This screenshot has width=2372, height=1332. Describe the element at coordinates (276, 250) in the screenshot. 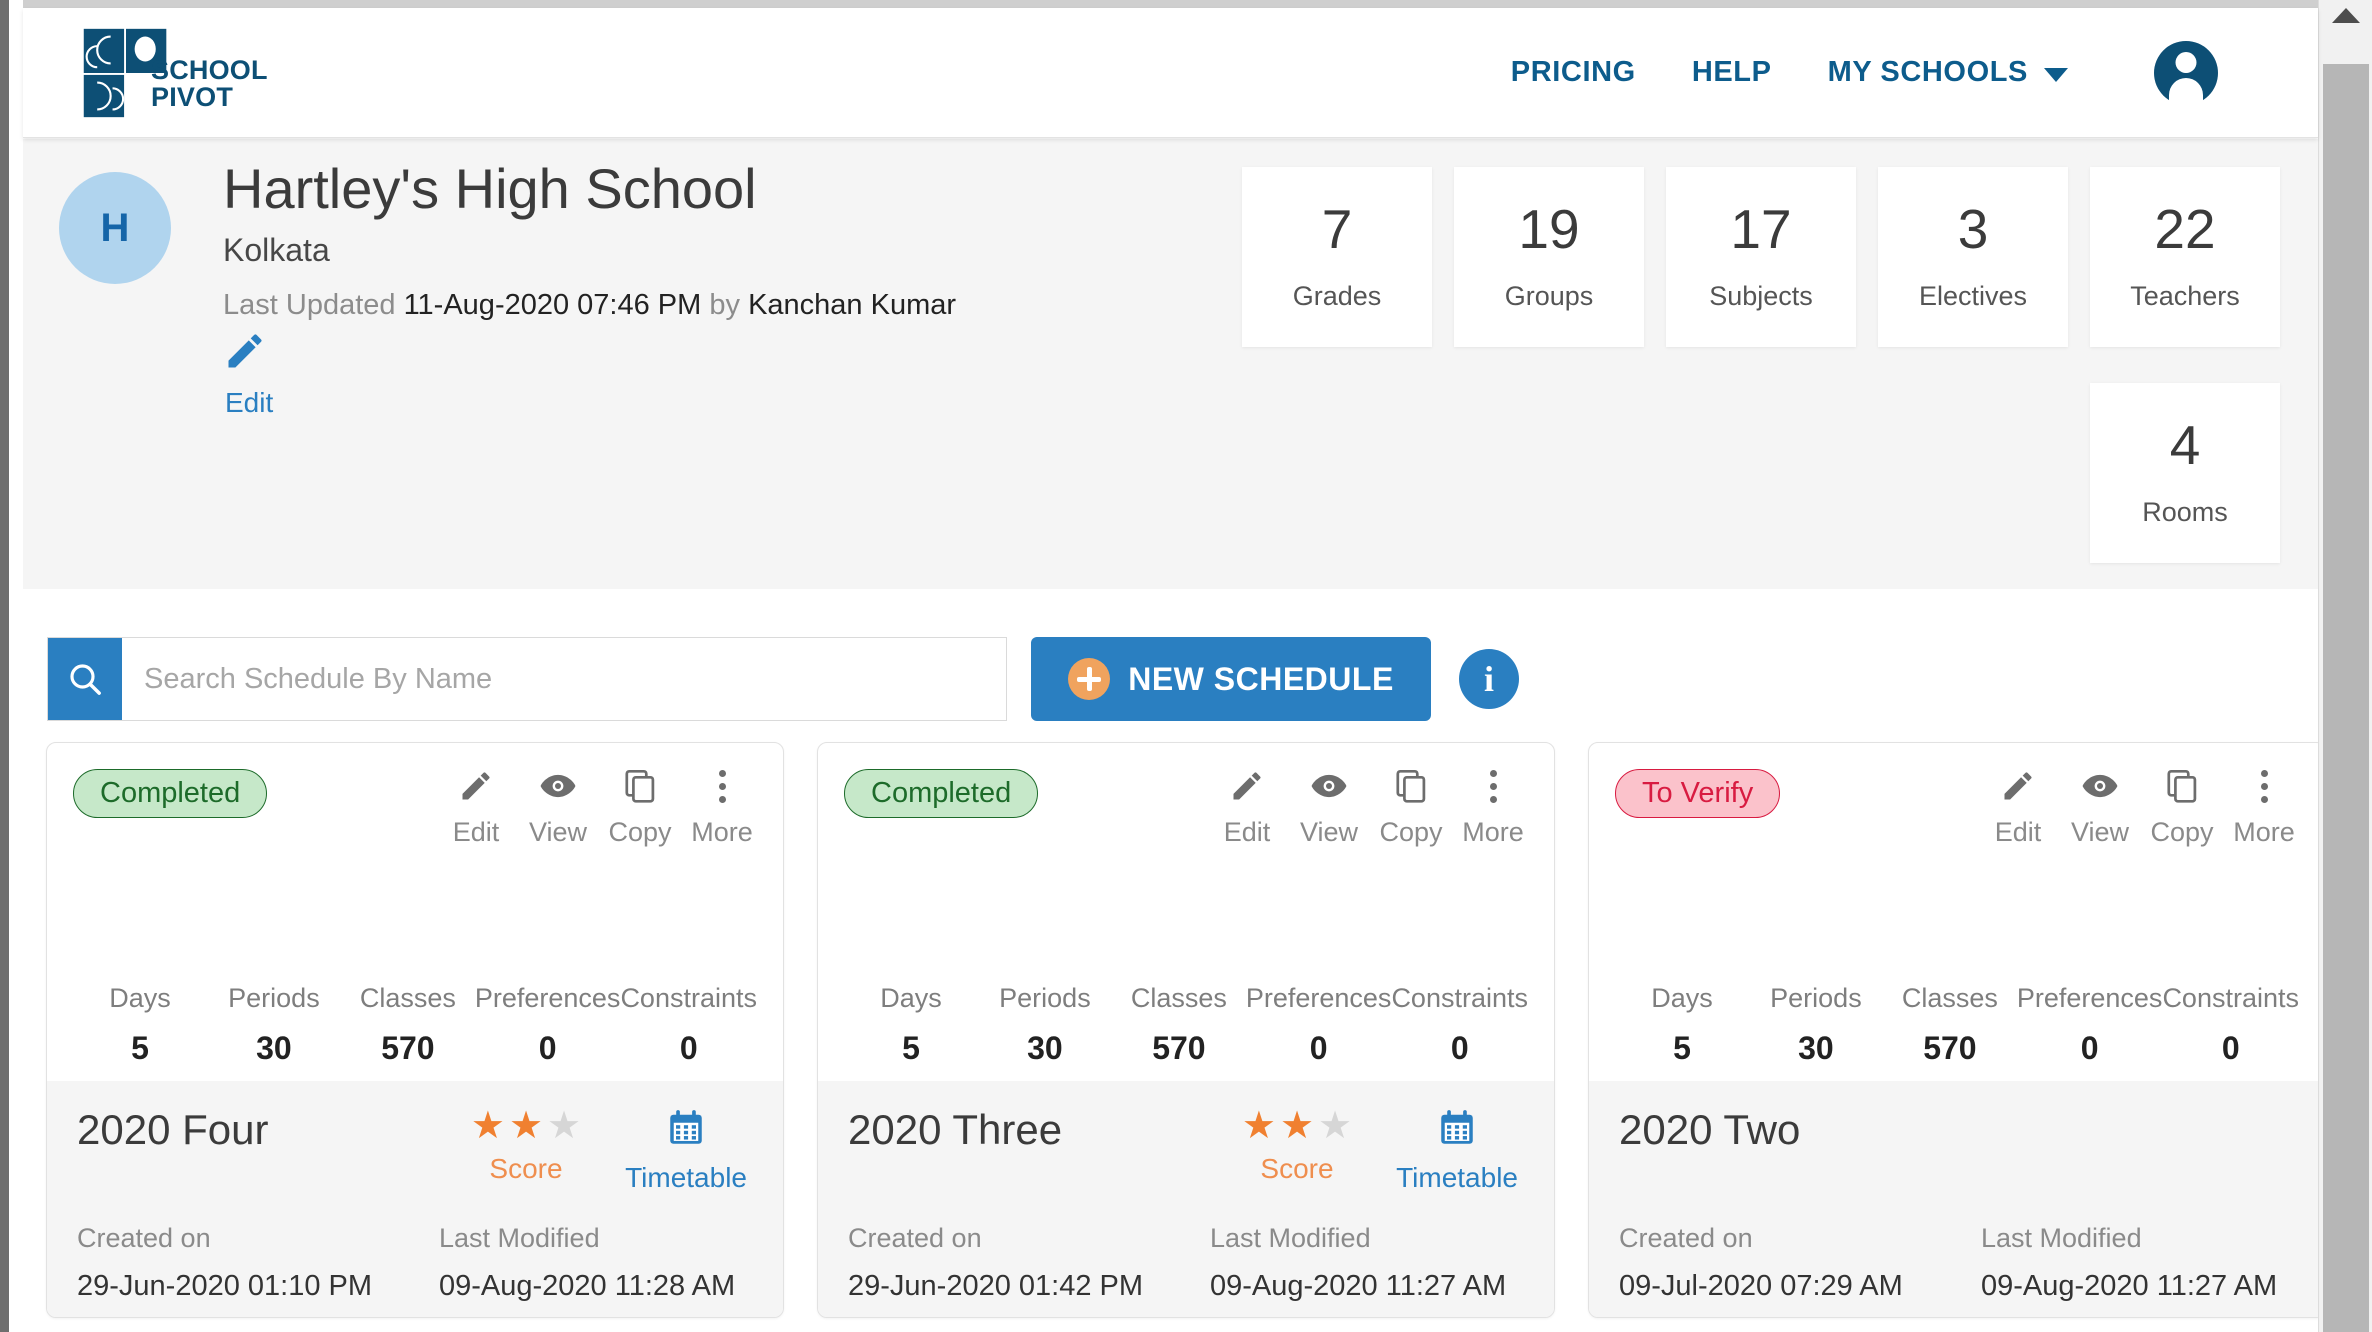

I see `school-city: Kolkata` at that location.